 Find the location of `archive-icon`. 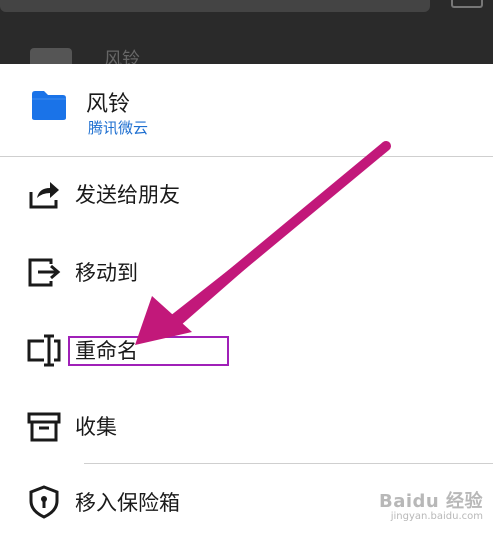

archive-icon is located at coordinates (44, 427).